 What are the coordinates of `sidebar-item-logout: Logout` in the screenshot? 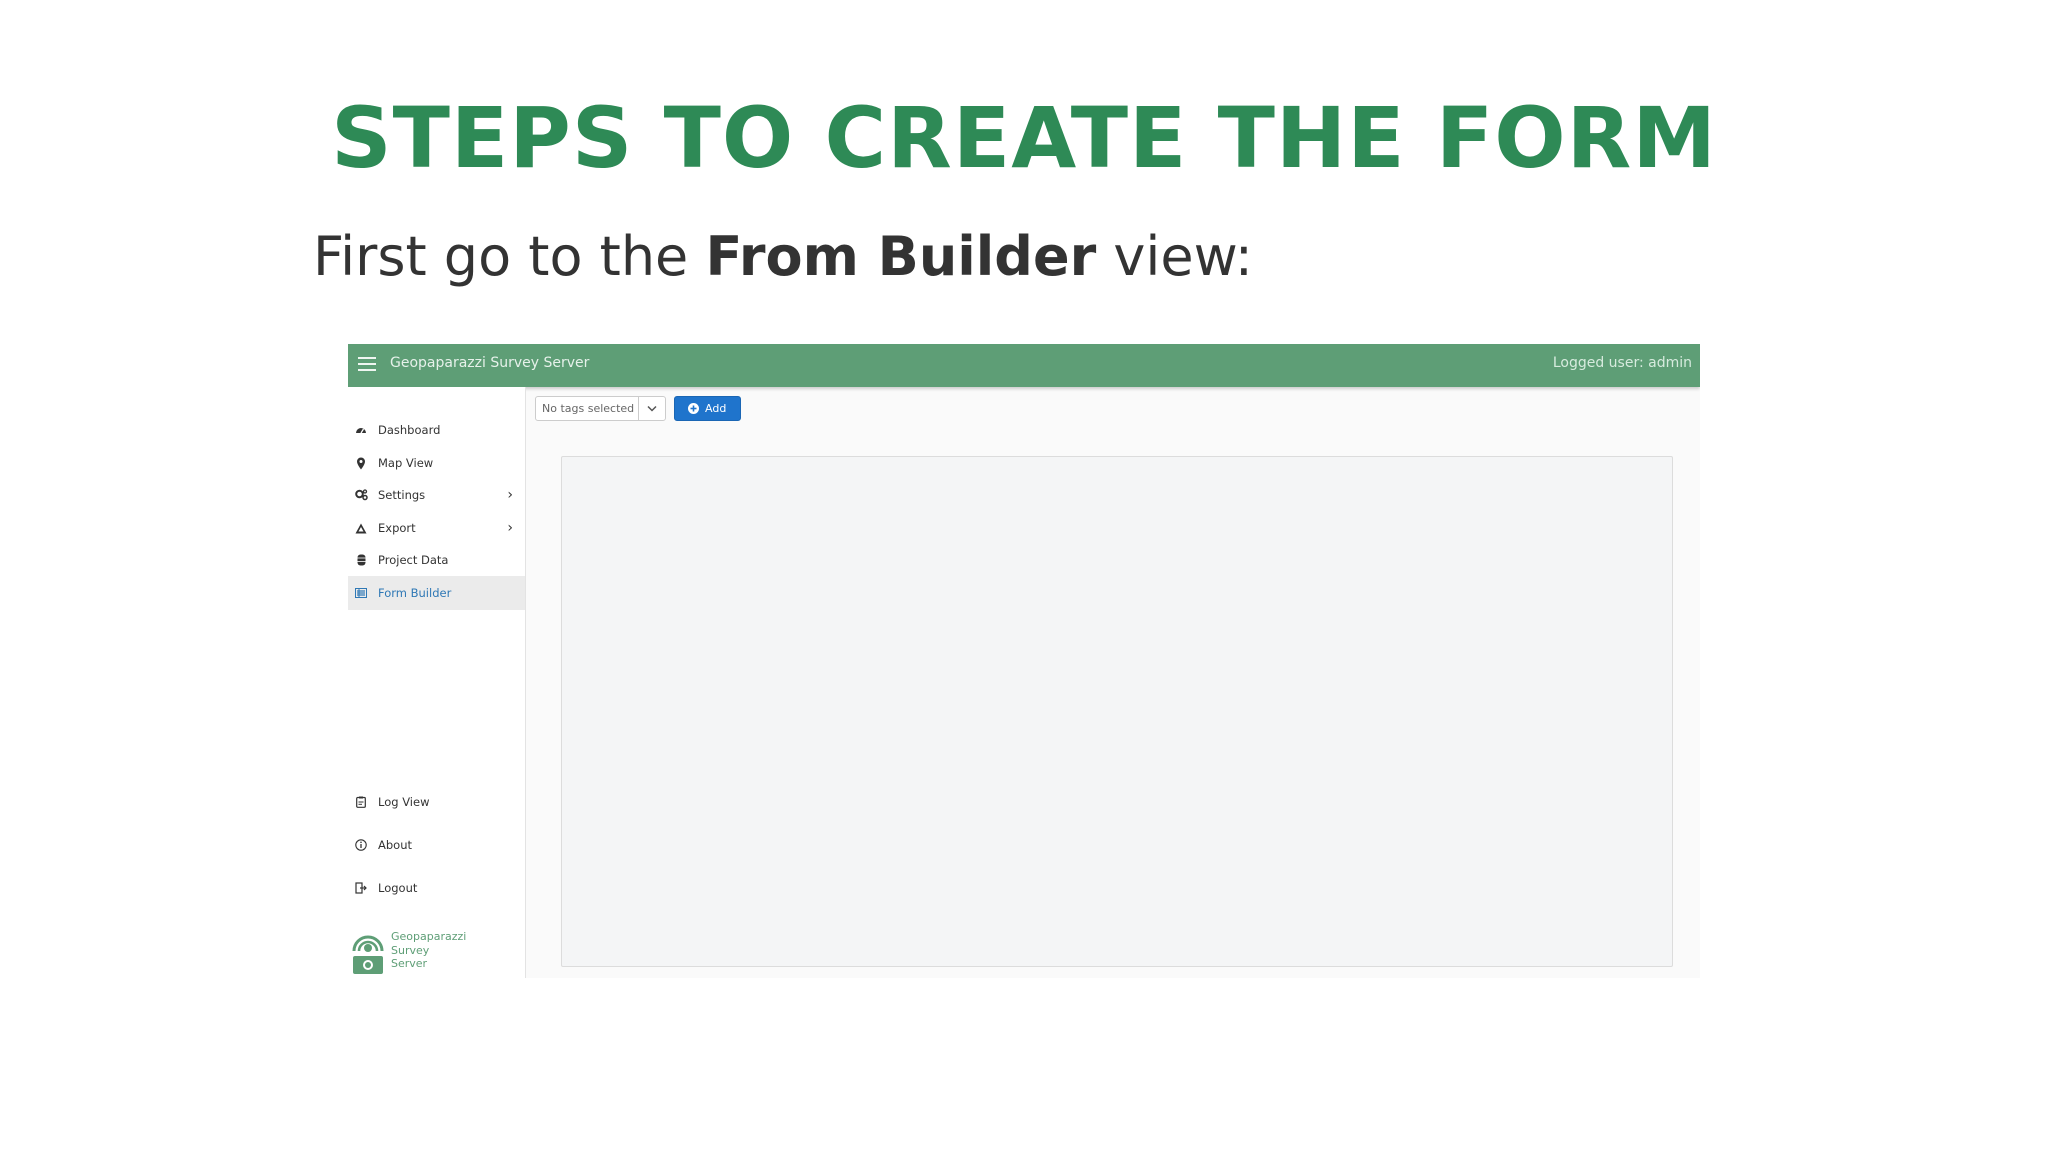 It's located at (436, 888).